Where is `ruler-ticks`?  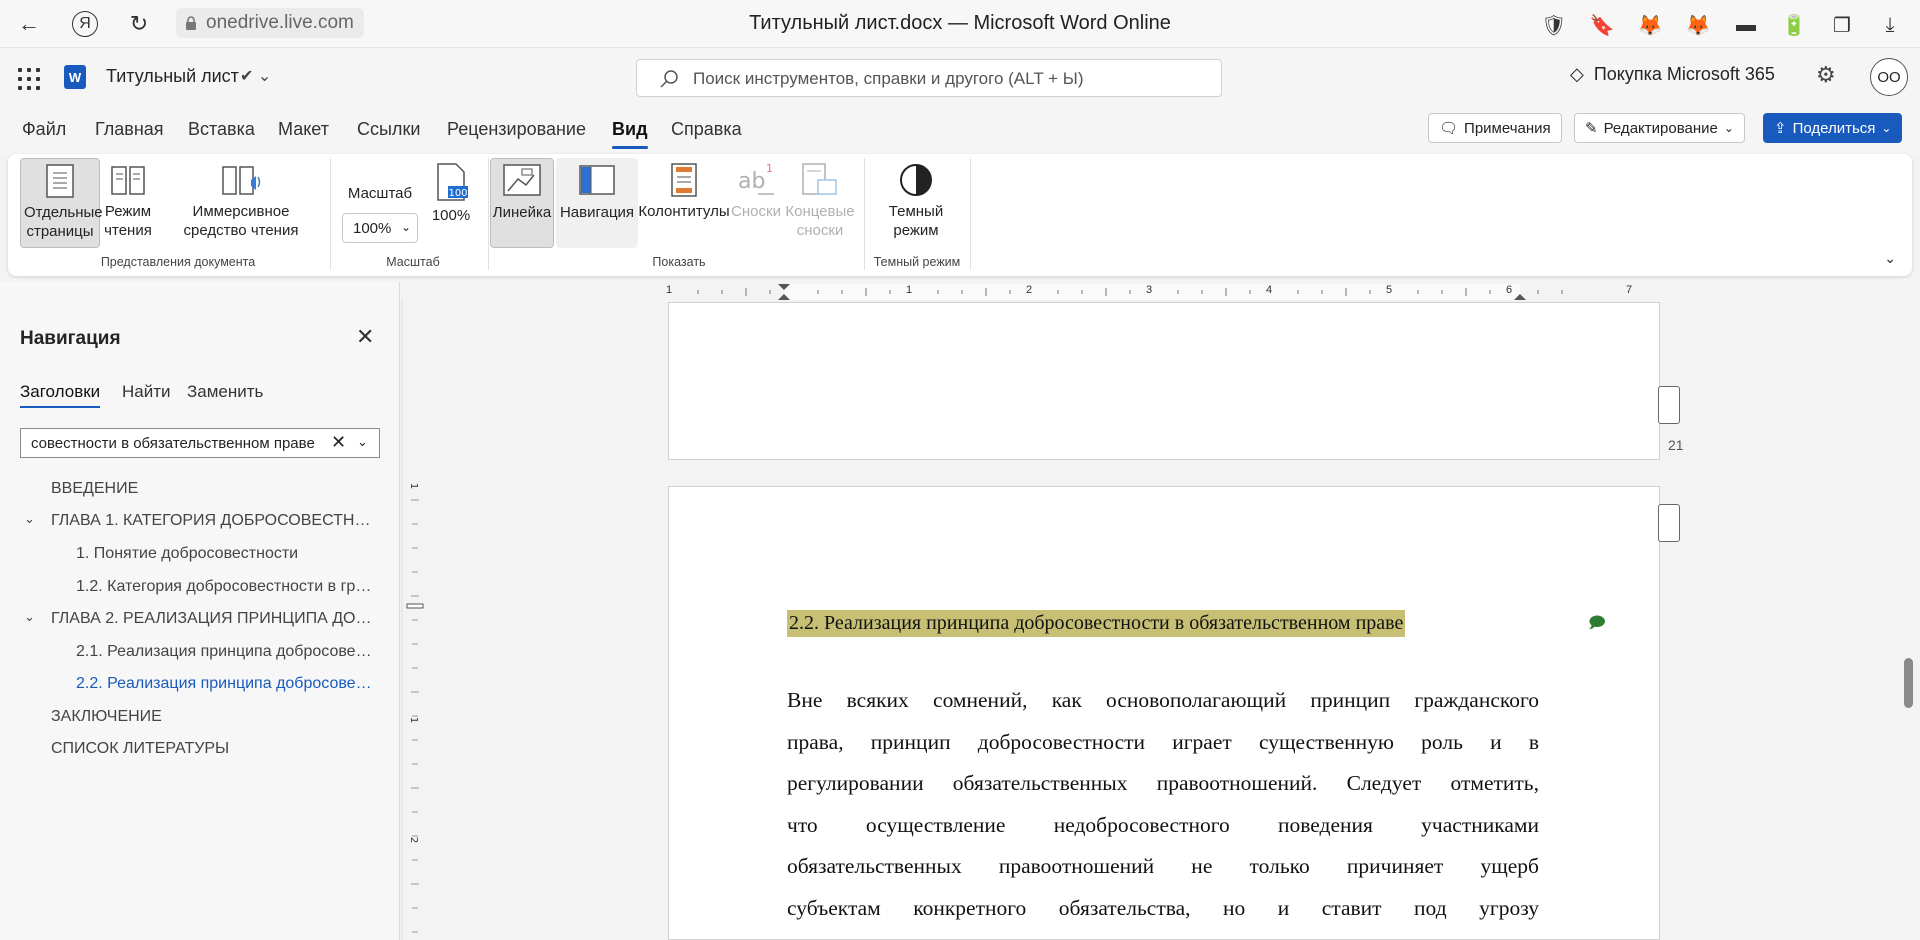 ruler-ticks is located at coordinates (1158, 292).